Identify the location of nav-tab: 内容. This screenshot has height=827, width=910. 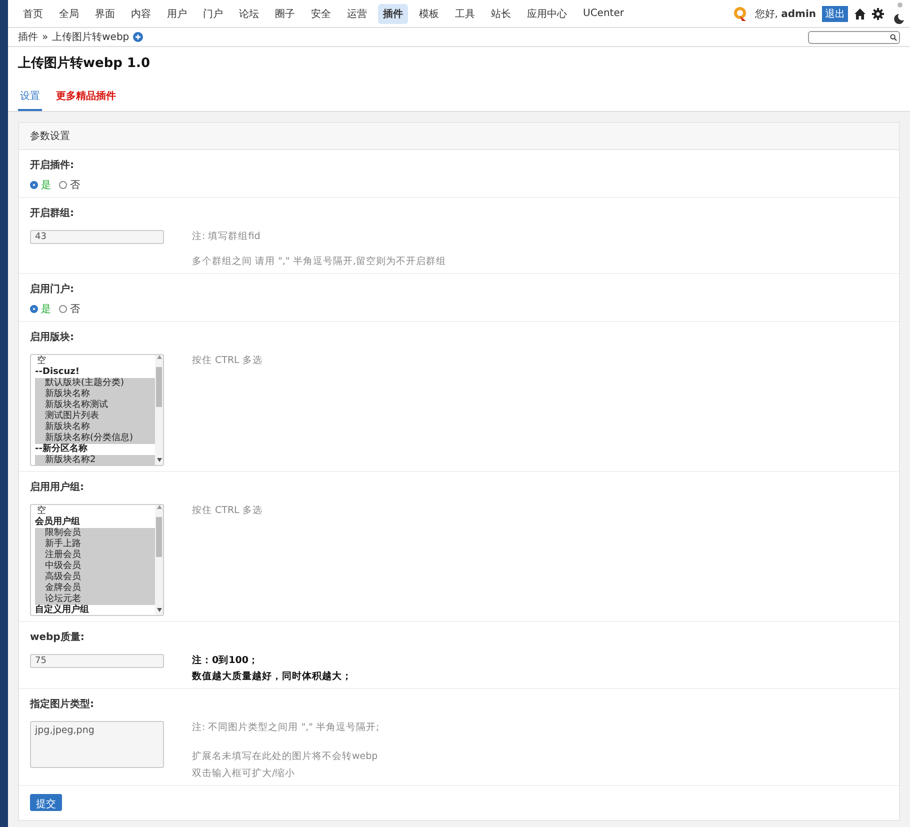
(141, 14).